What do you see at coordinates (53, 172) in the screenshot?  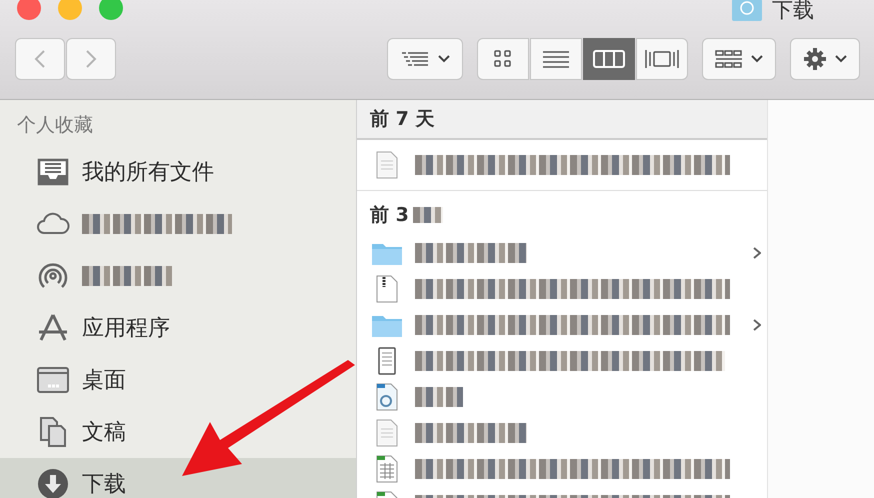 I see `tray-icon` at bounding box center [53, 172].